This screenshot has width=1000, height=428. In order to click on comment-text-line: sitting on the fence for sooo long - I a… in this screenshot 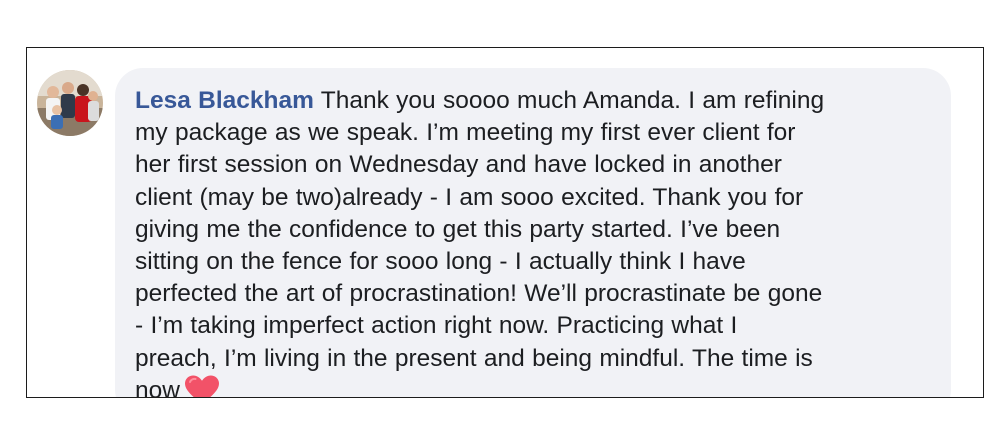, I will do `click(440, 262)`.